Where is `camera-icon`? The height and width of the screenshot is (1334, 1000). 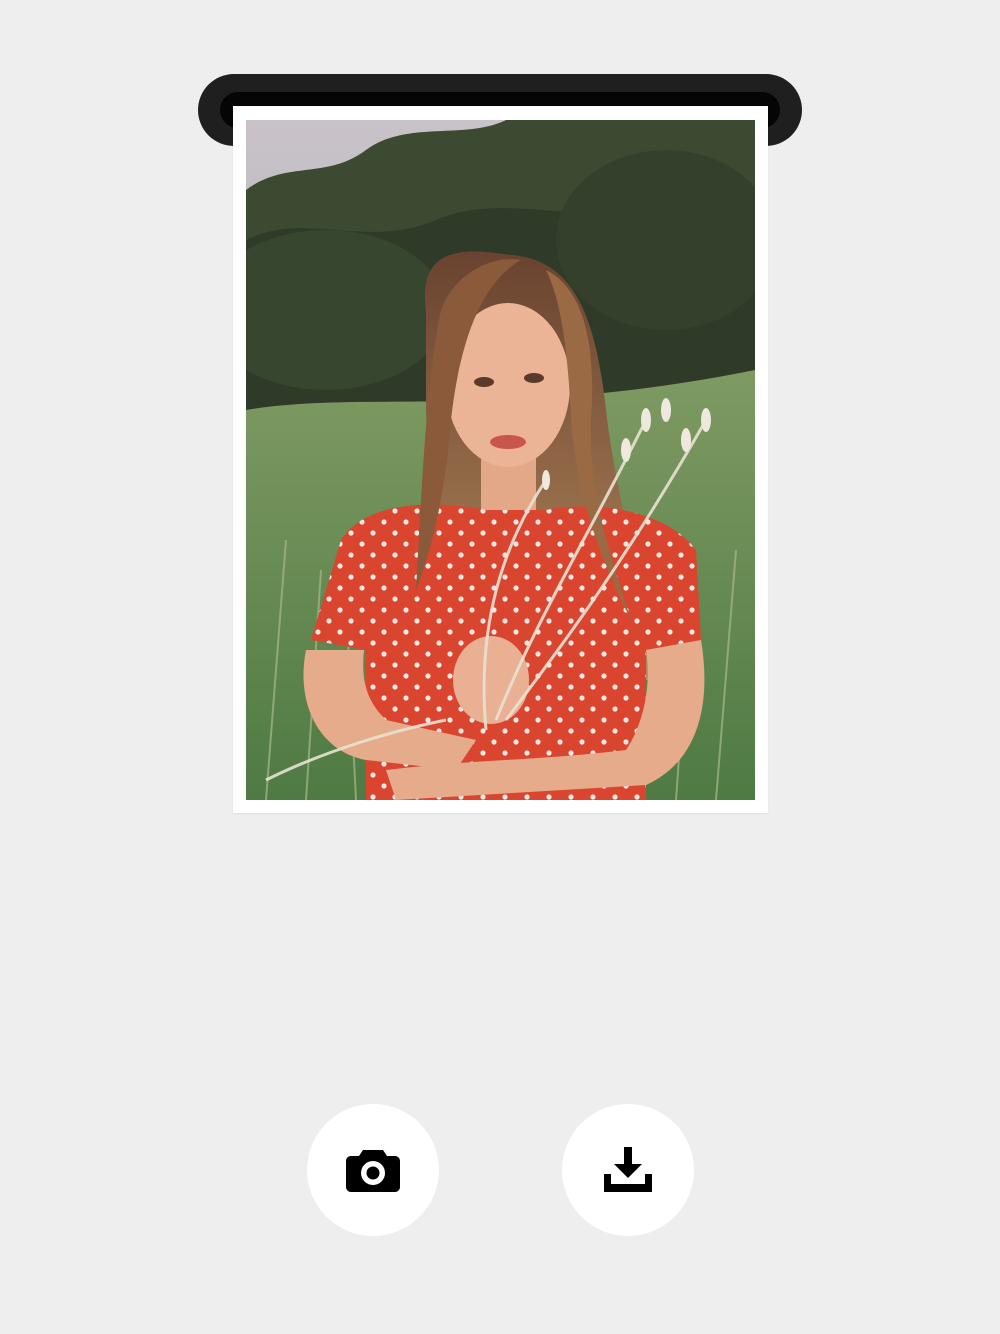 camera-icon is located at coordinates (373, 1170).